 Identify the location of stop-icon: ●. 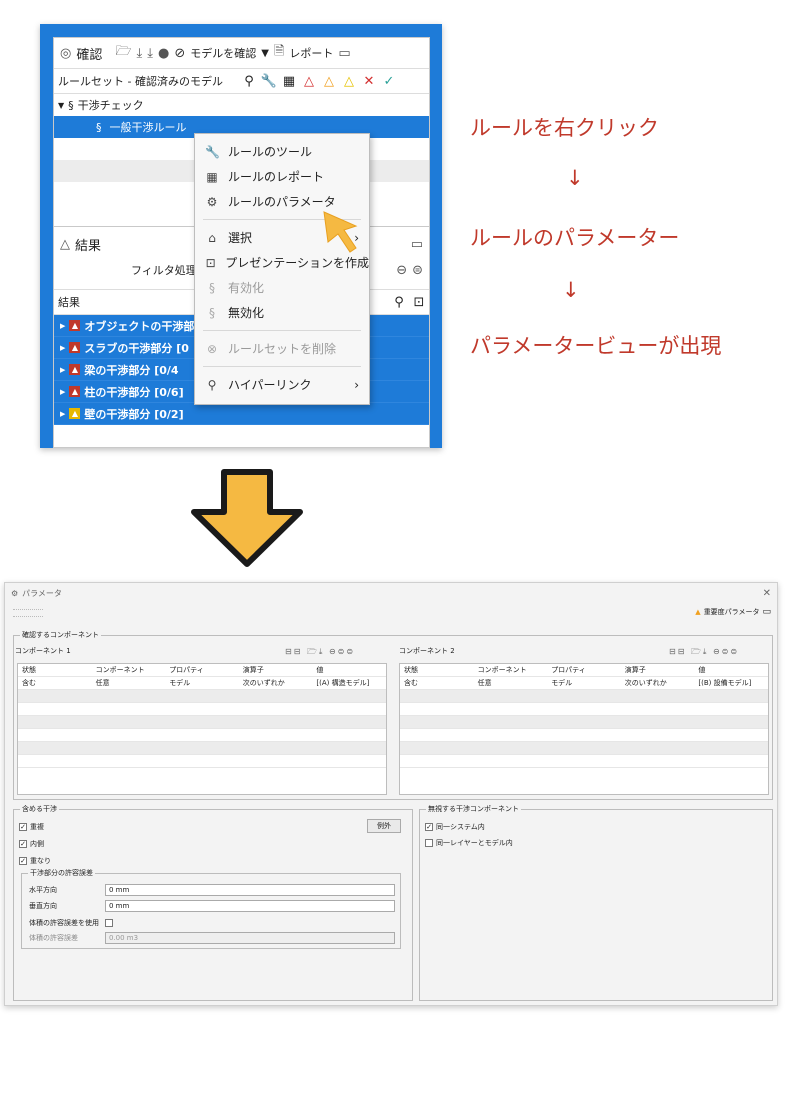
(163, 53).